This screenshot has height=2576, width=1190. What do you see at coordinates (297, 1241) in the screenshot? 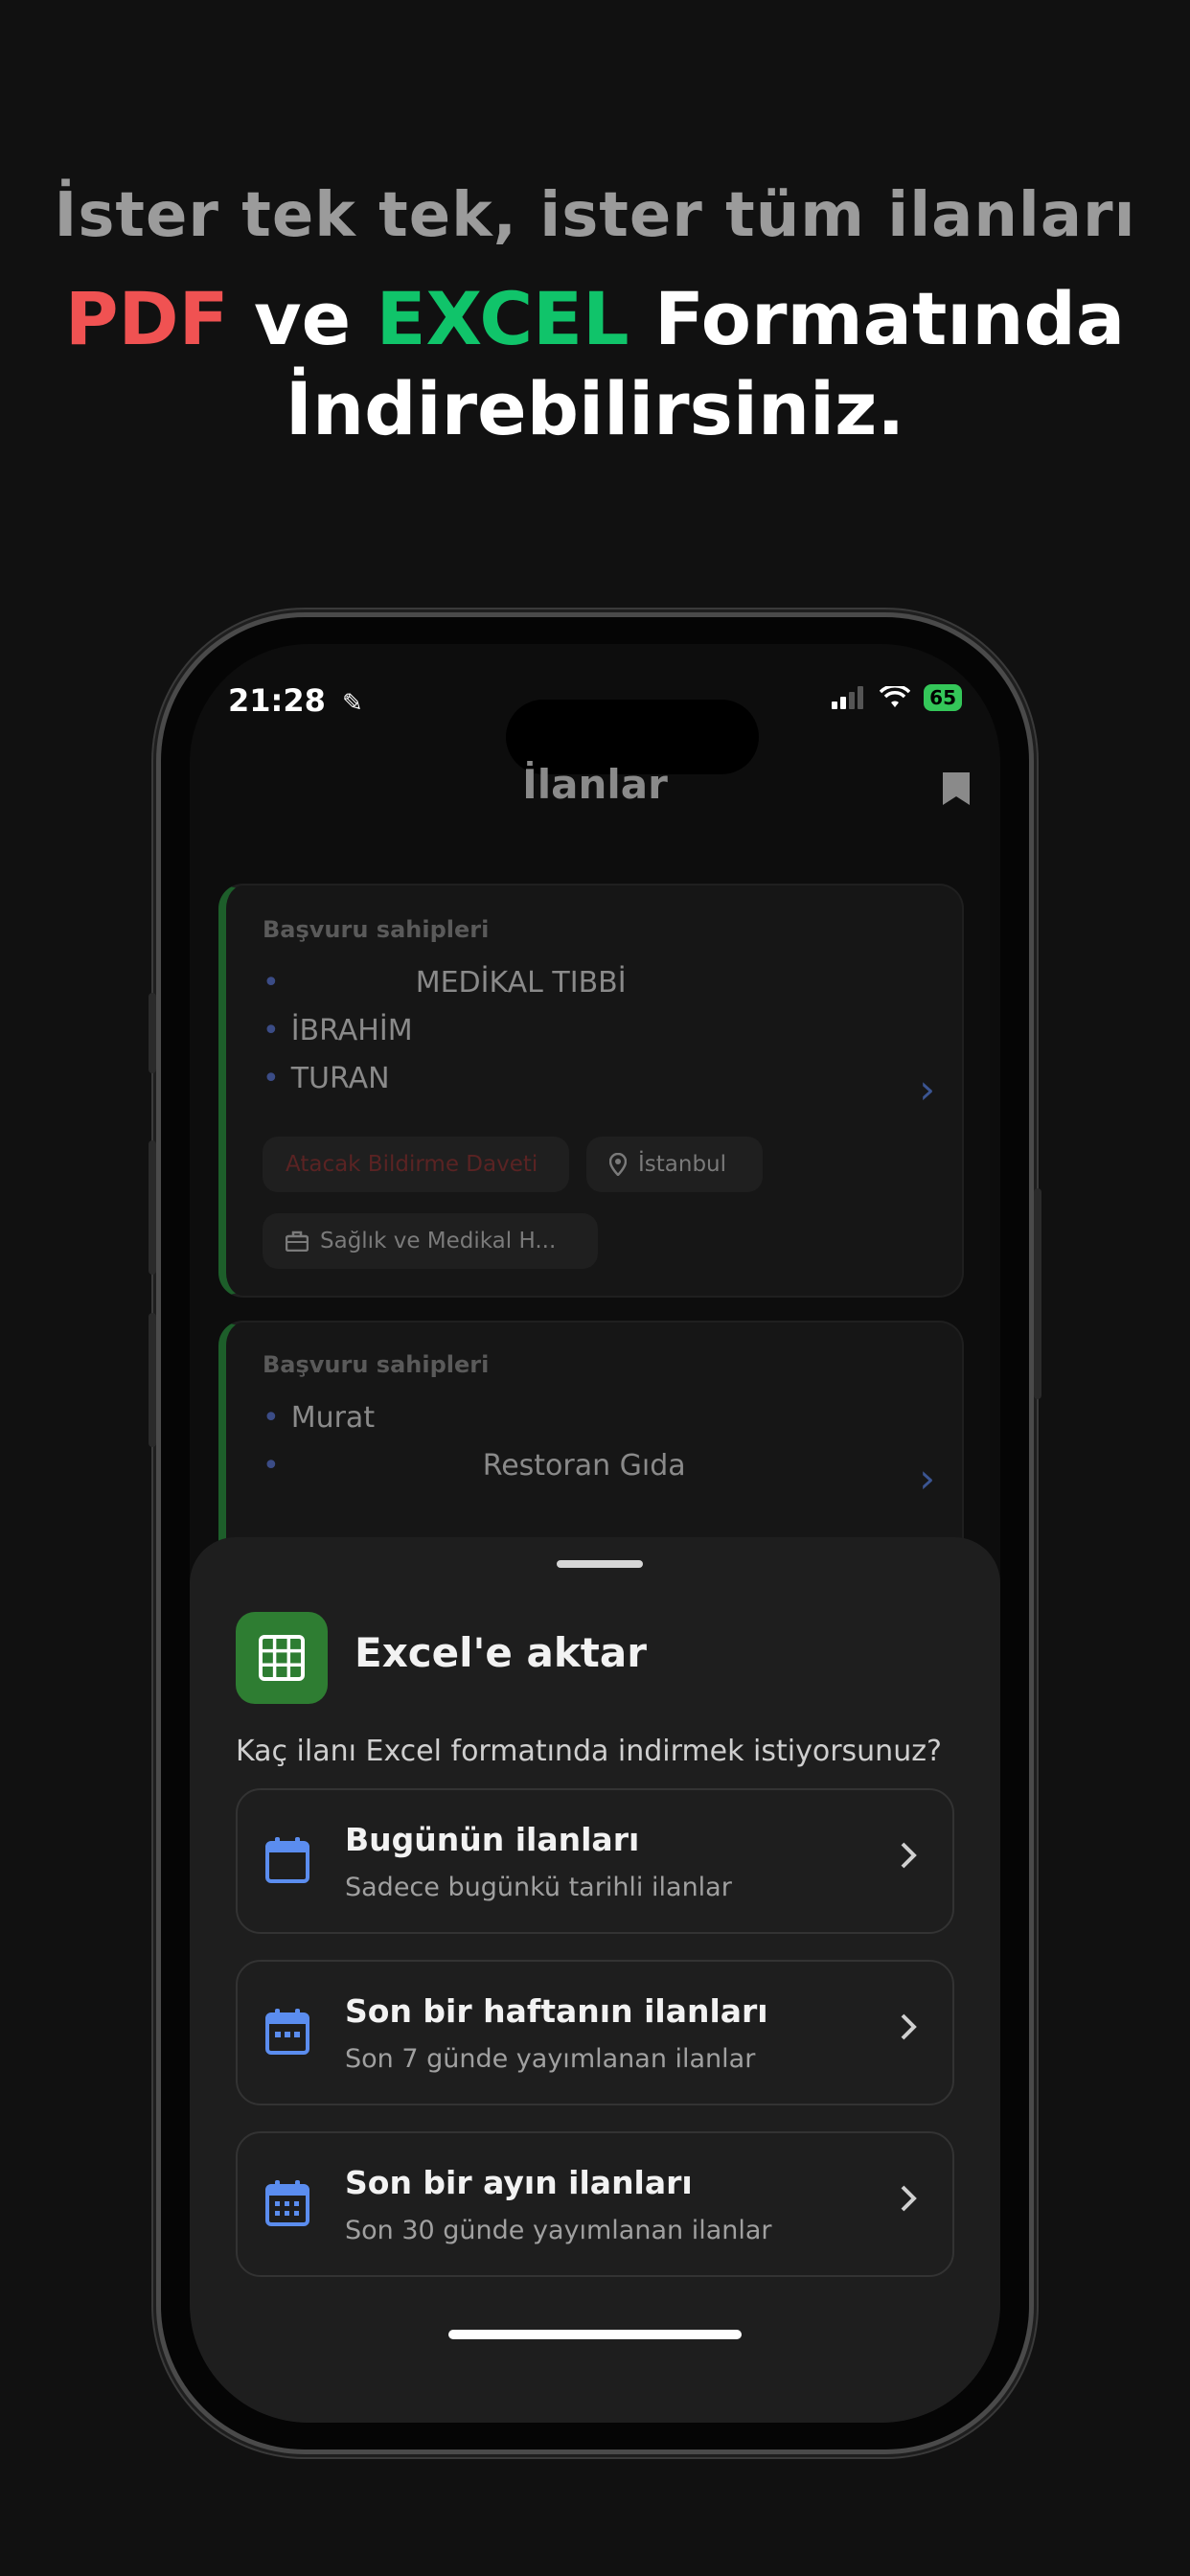
I see `briefcase-icon` at bounding box center [297, 1241].